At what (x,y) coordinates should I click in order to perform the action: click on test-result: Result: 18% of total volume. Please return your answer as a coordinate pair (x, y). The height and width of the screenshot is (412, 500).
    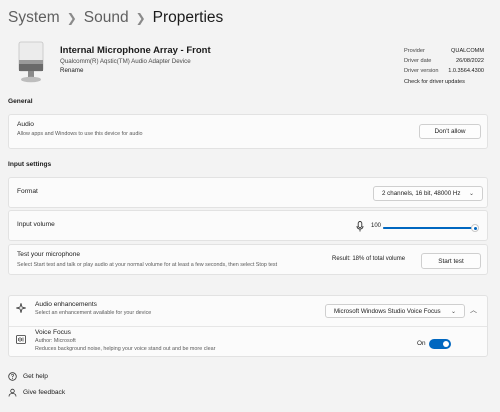
    Looking at the image, I should click on (369, 259).